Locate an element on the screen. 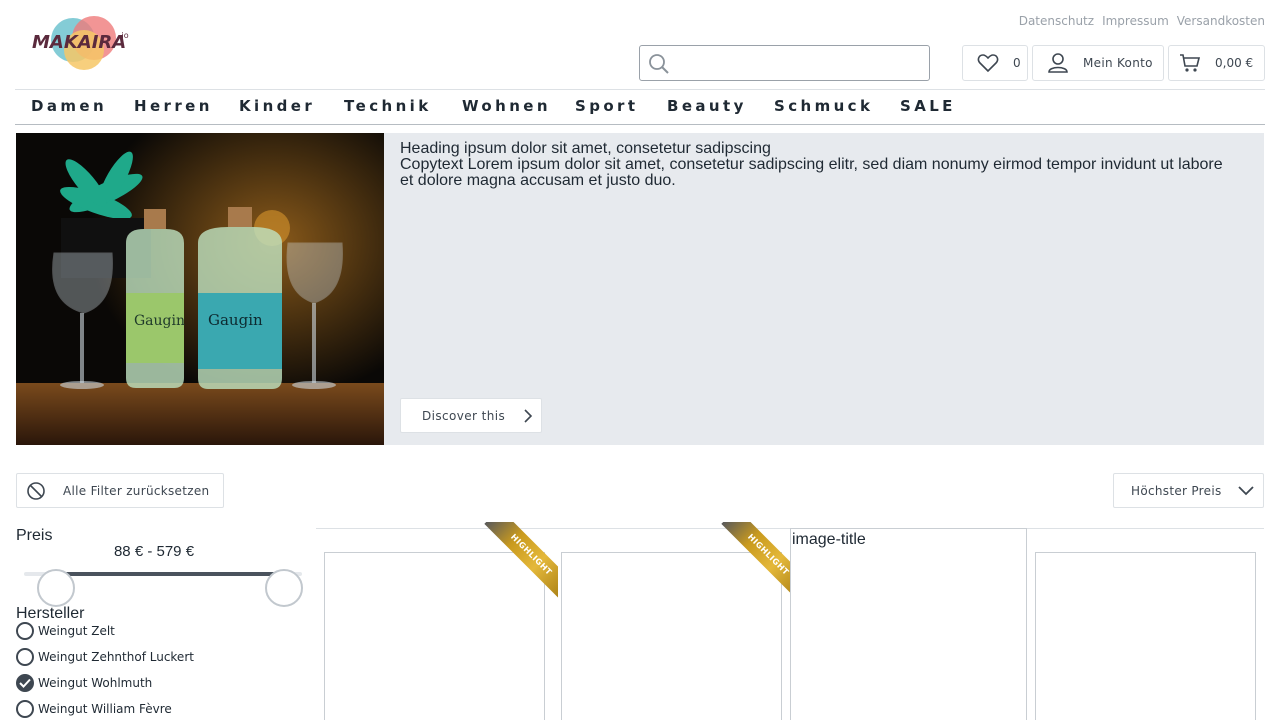 This screenshot has height=720, width=1280. nav-item-sport: Sport is located at coordinates (606, 106).